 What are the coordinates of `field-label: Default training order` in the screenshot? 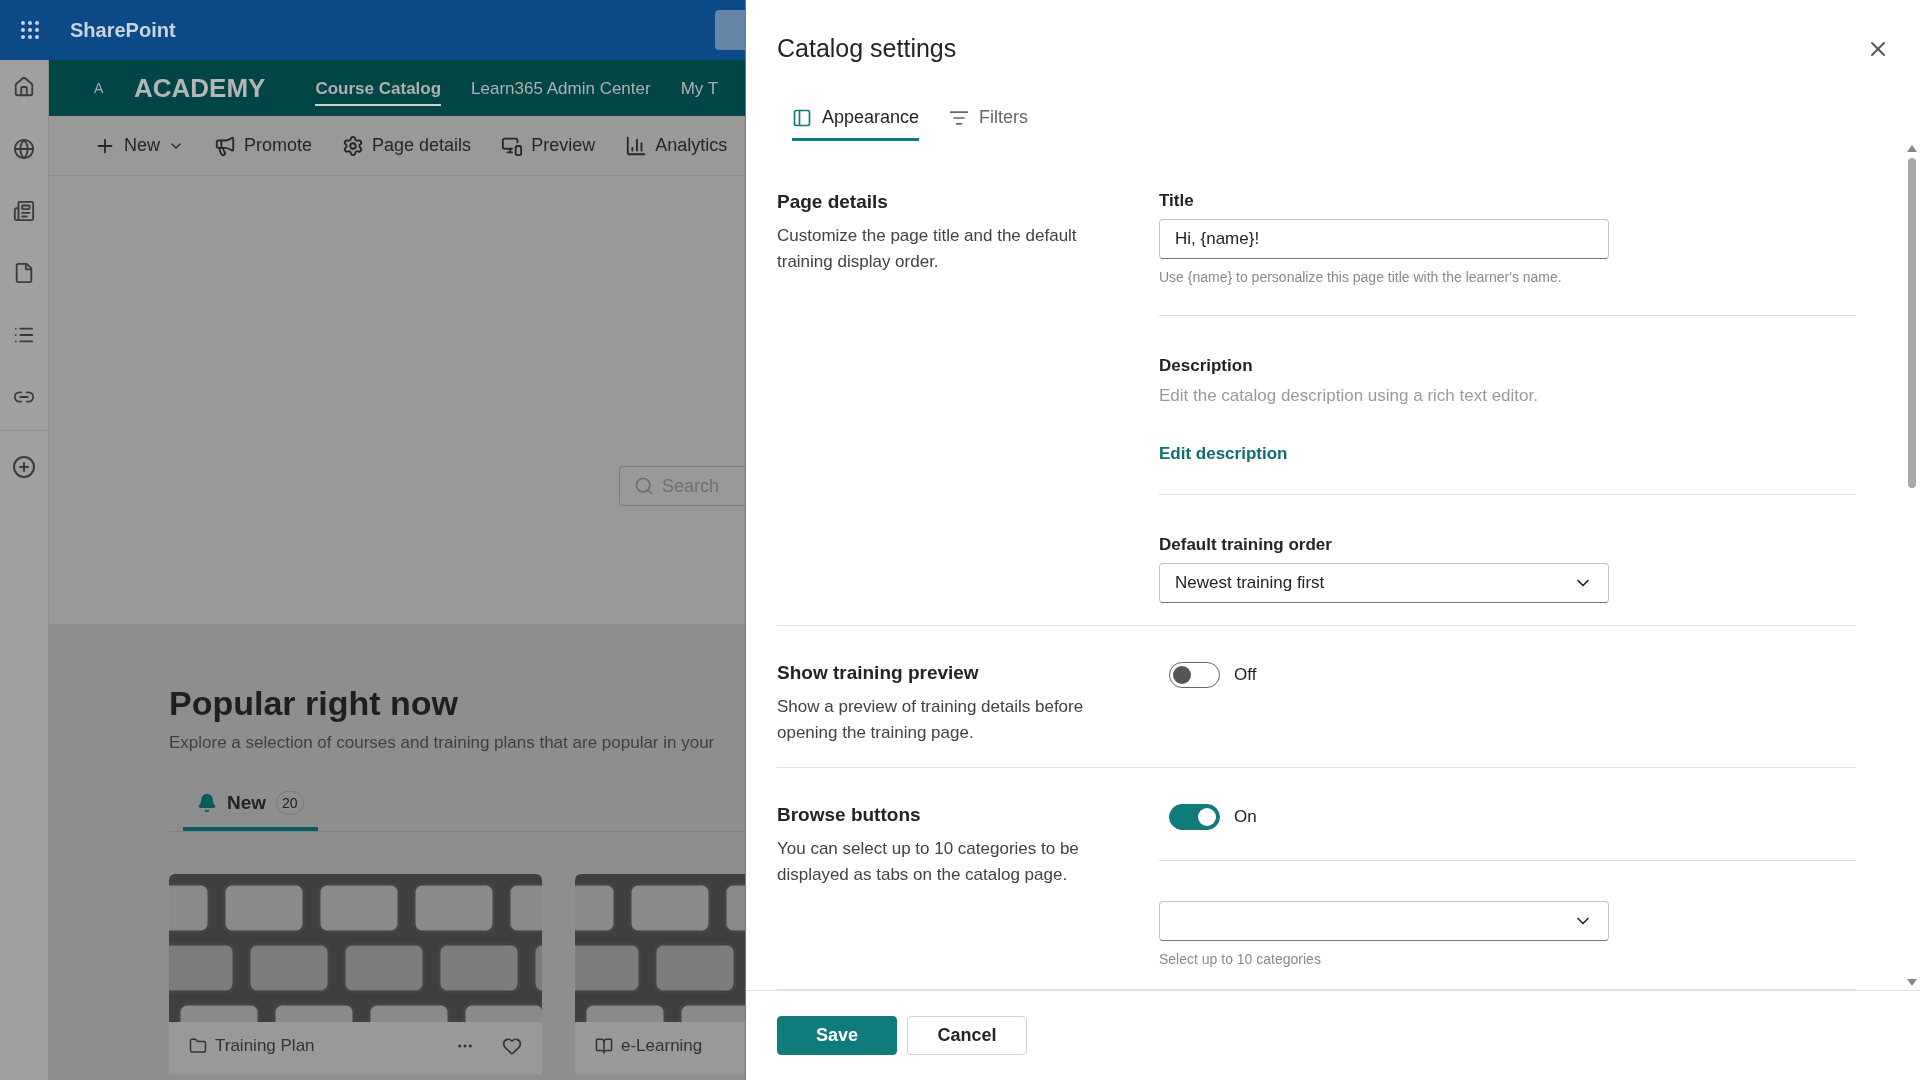 It's located at (1246, 545).